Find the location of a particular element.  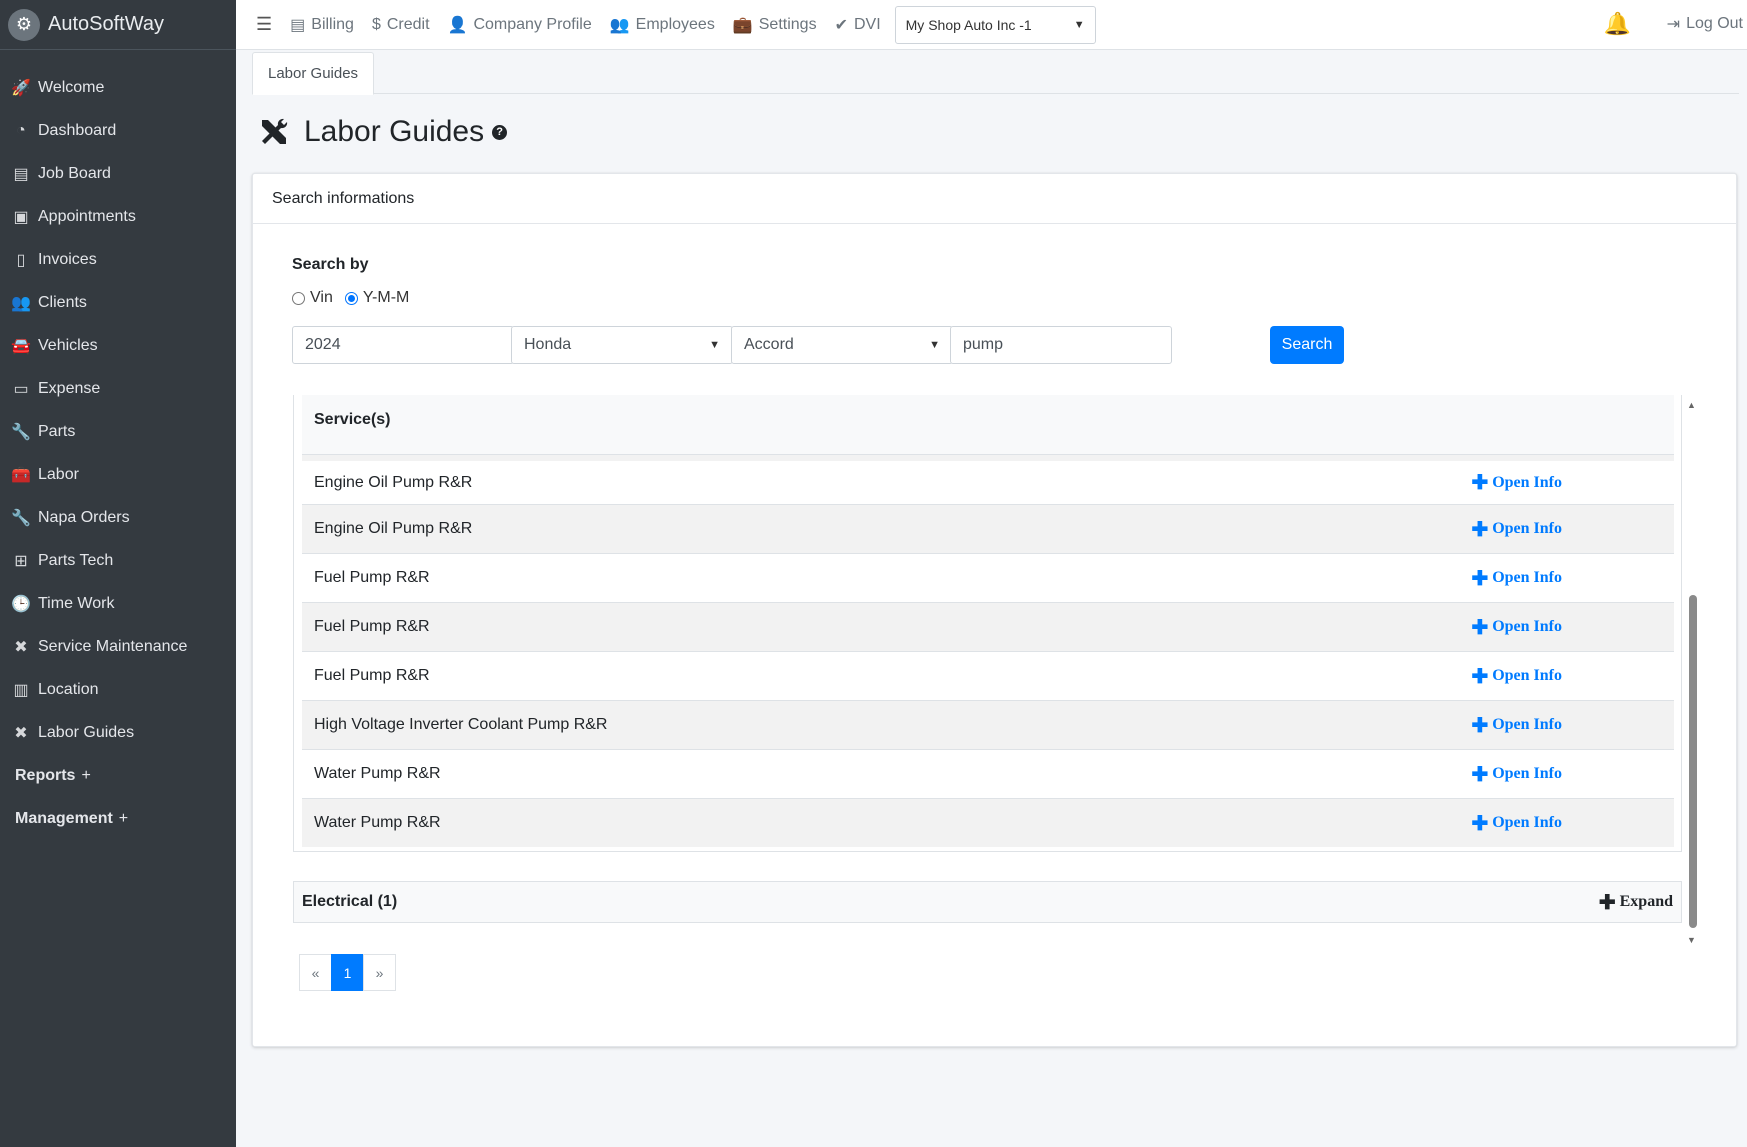

rocket-icon: 🚀 is located at coordinates (21, 88).